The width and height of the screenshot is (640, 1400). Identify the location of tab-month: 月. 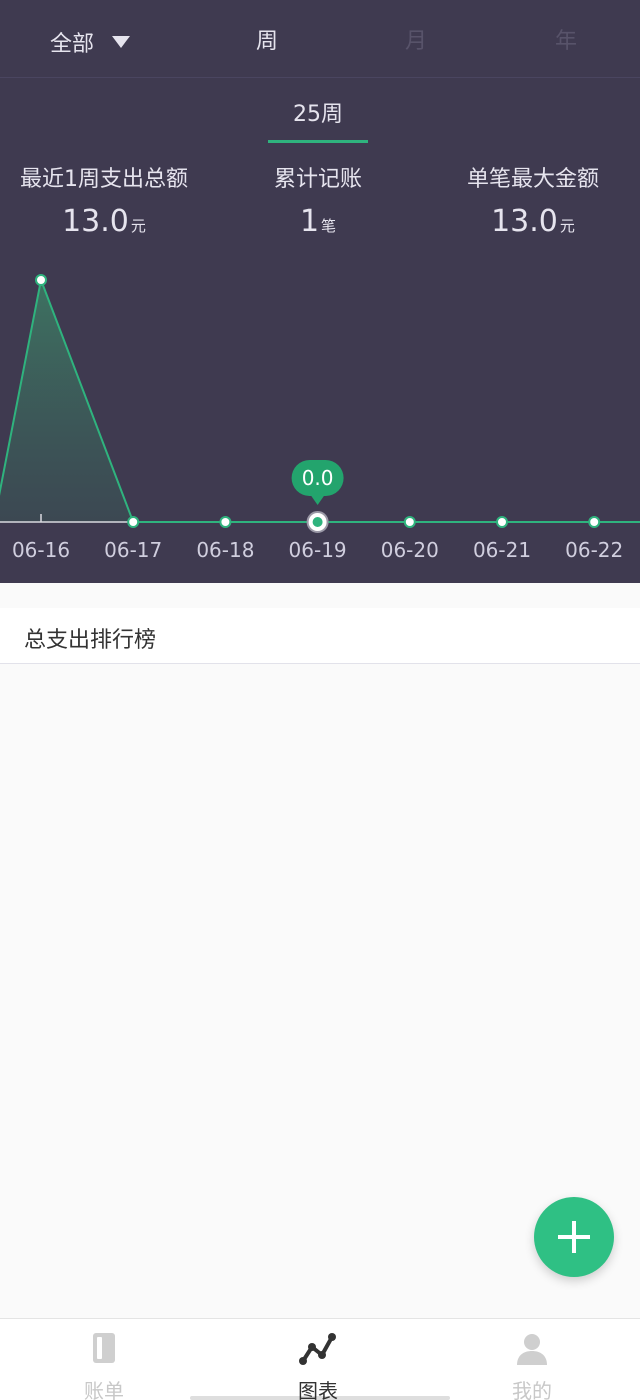
(416, 42).